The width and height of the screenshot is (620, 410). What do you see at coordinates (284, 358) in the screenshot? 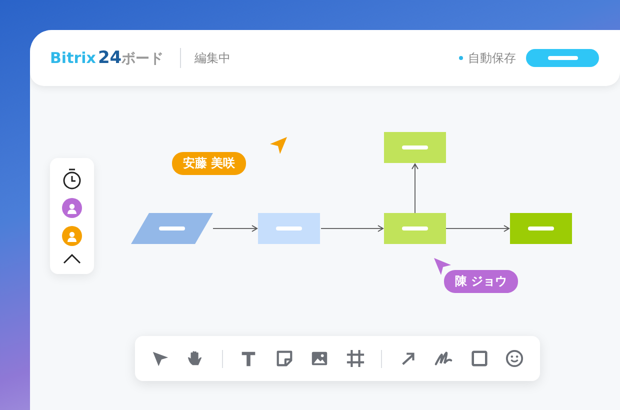
I see `sticky-note-icon` at bounding box center [284, 358].